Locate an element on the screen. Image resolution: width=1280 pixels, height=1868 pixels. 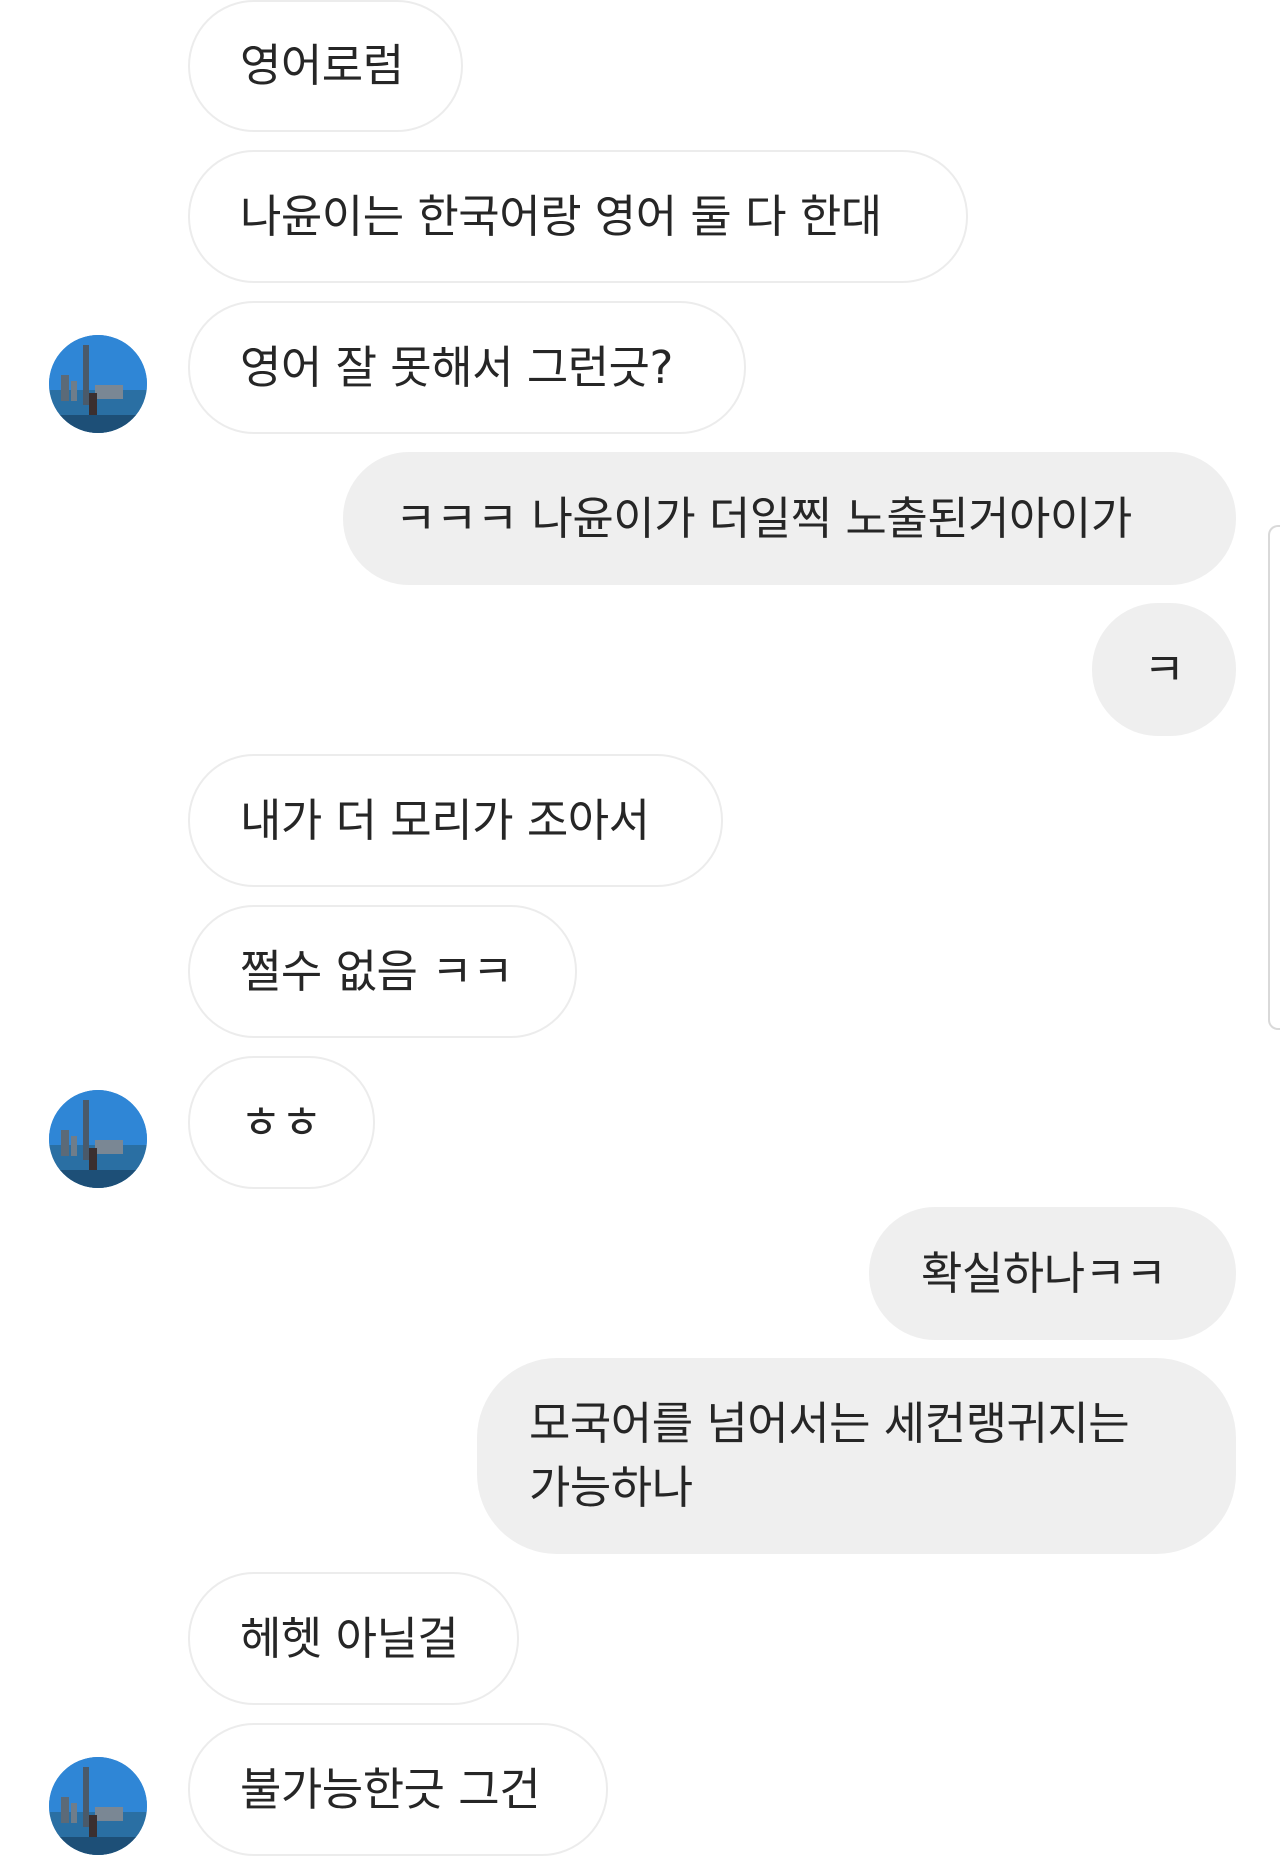
message-text: 불가능한긋 그건 is located at coordinates (390, 1789).